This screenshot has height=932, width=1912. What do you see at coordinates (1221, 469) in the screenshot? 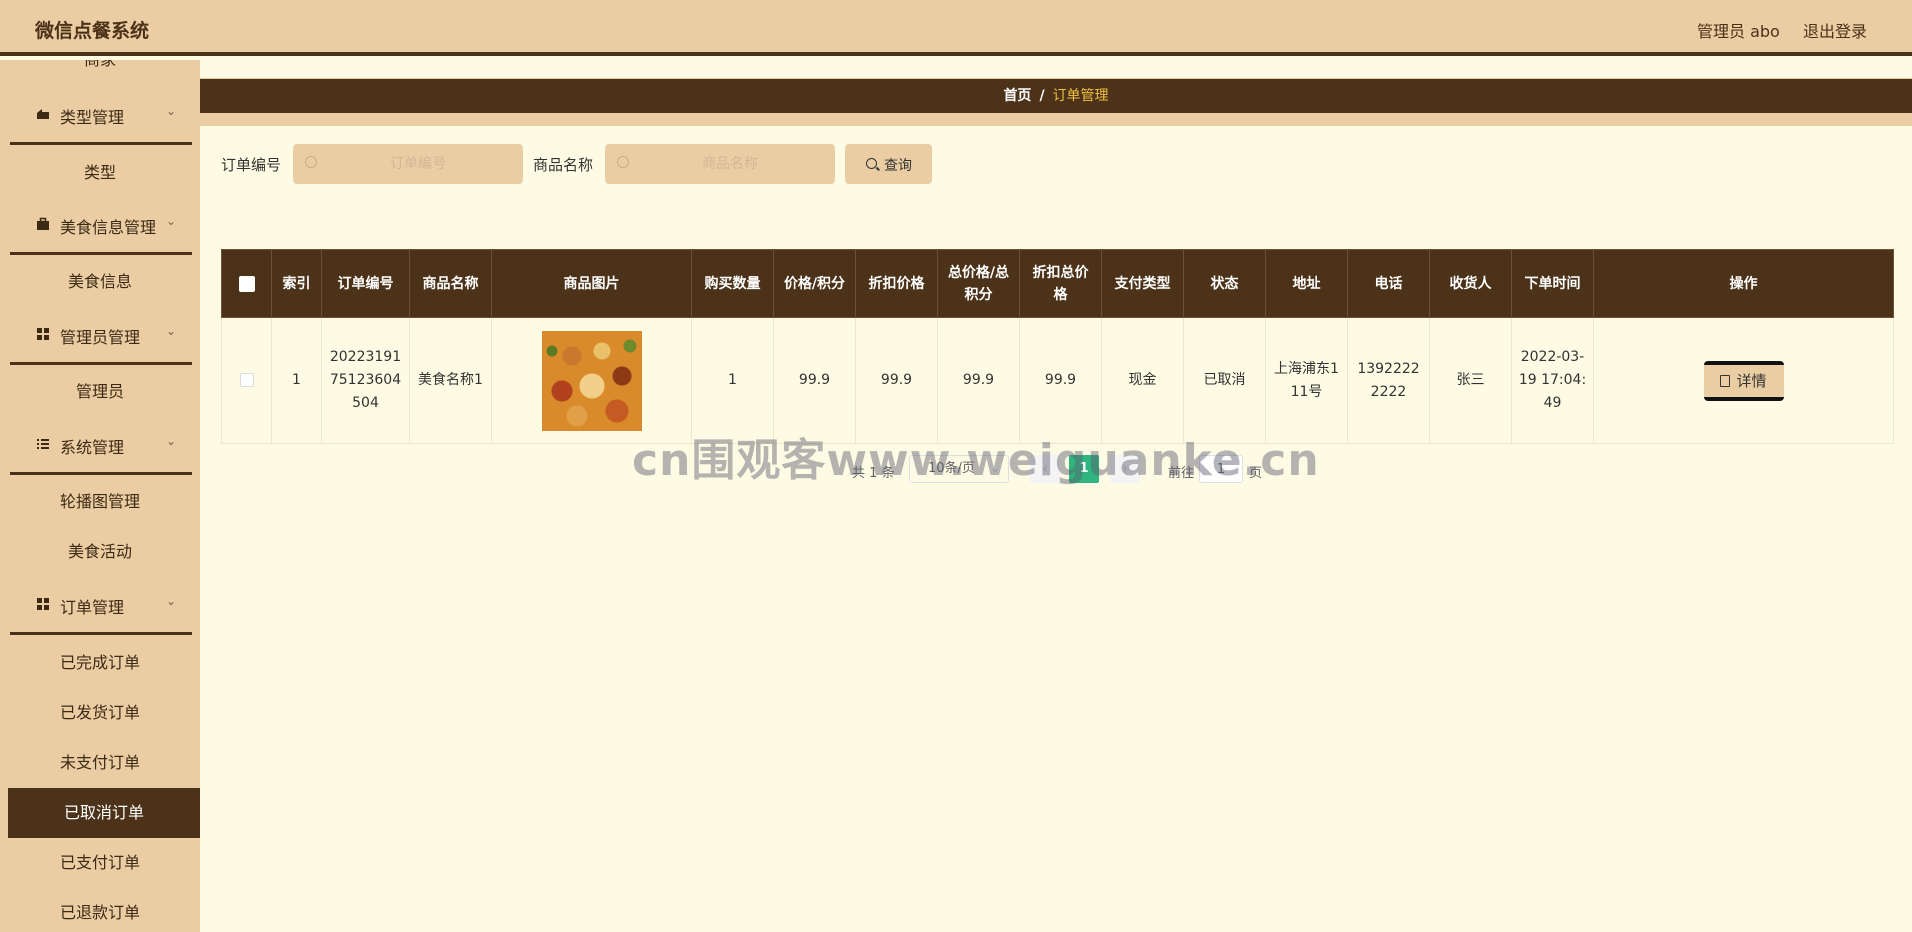
I see `goto-page-input` at bounding box center [1221, 469].